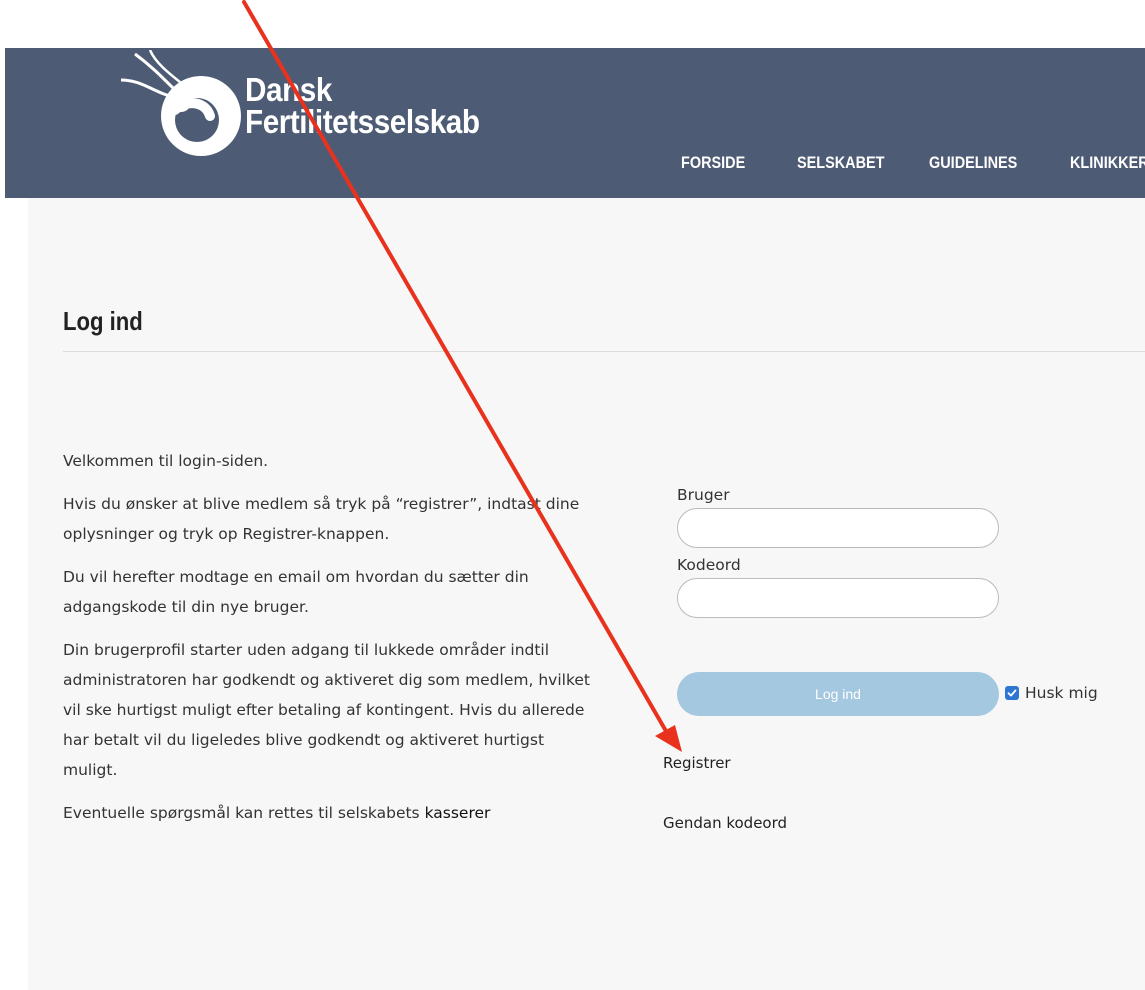  I want to click on intro-paragraph-1: Velkommen til login-siden., so click(166, 461).